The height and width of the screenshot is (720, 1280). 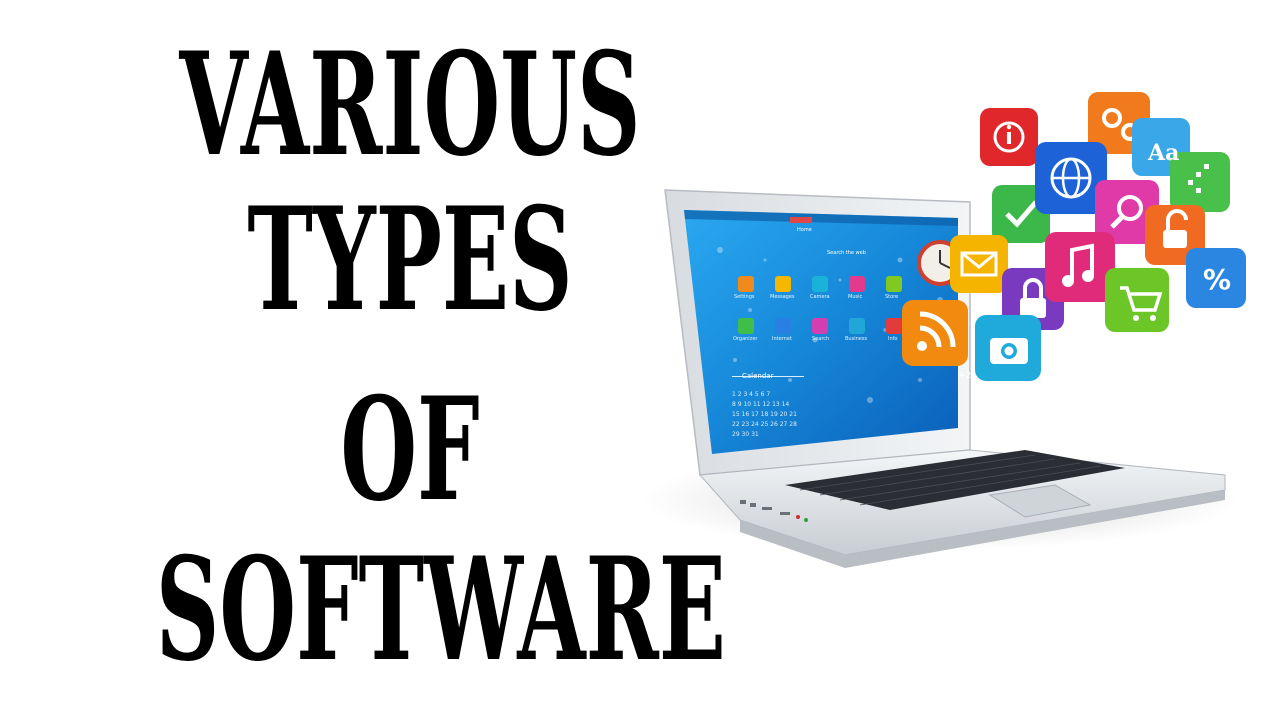 What do you see at coordinates (979, 264) in the screenshot?
I see `mail-icon` at bounding box center [979, 264].